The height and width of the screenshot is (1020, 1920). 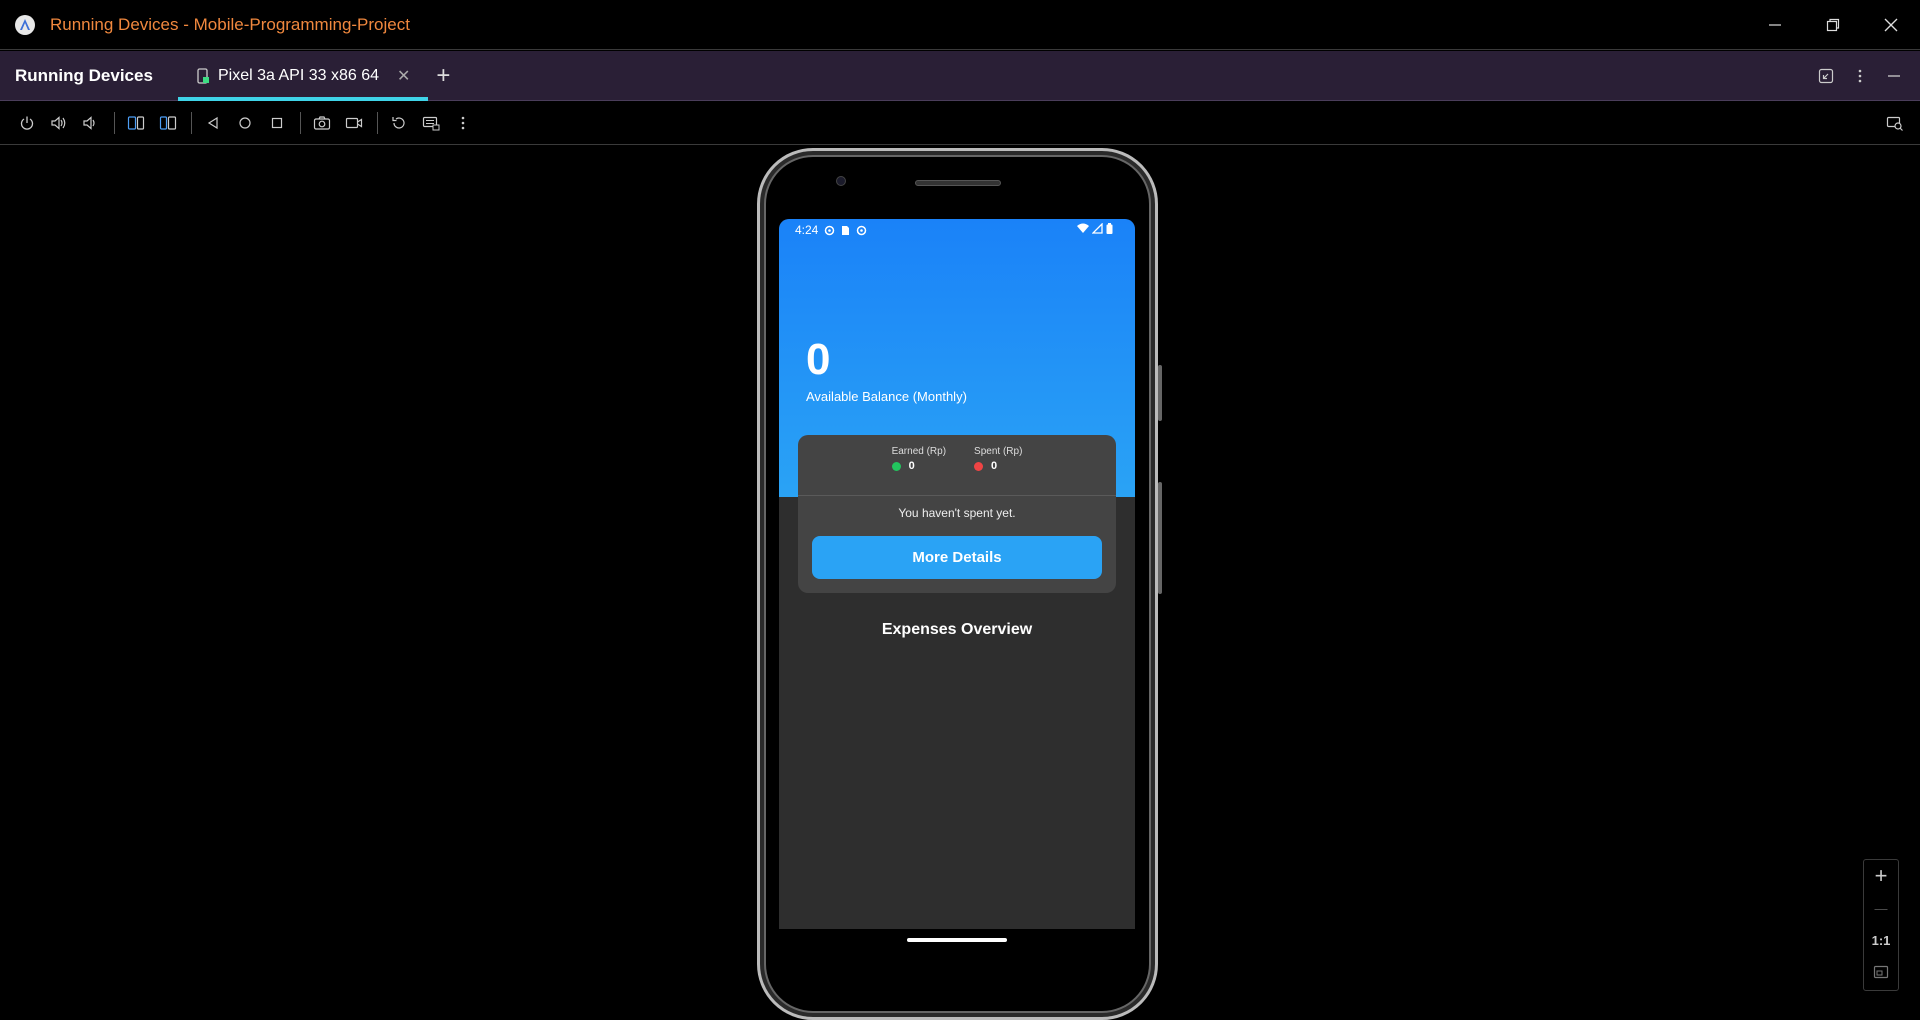 I want to click on restore-button, so click(x=1833, y=25).